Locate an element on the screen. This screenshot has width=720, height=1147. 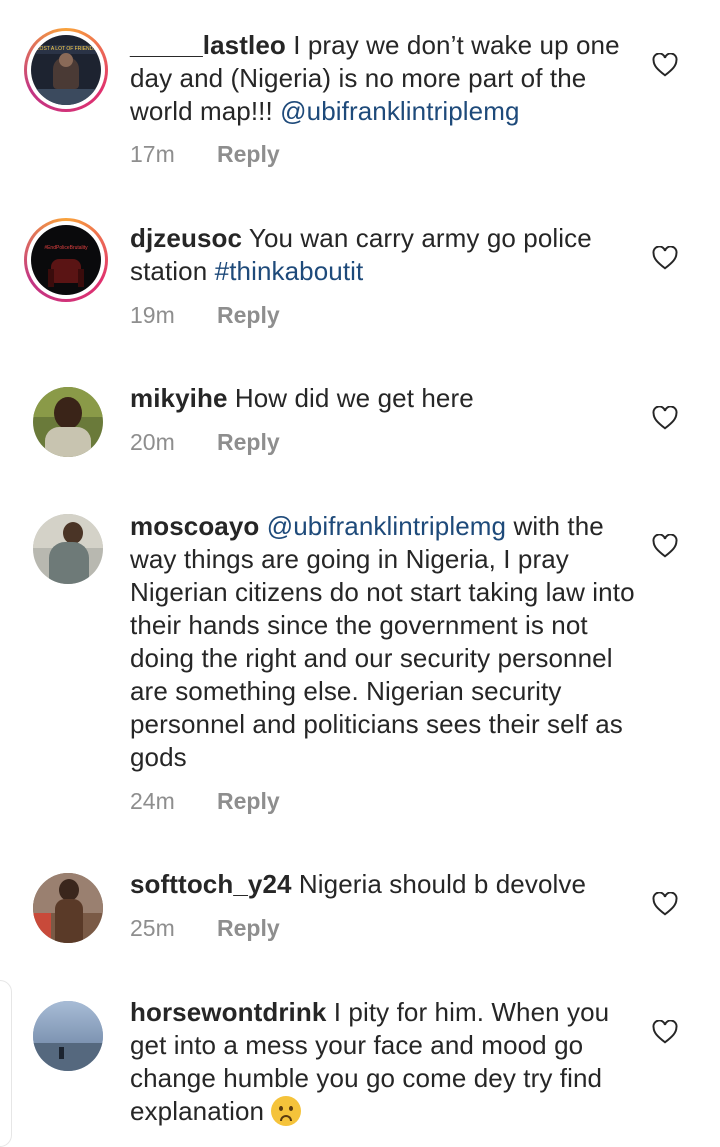
comment-meta: 25m Reply is located at coordinates (205, 928).